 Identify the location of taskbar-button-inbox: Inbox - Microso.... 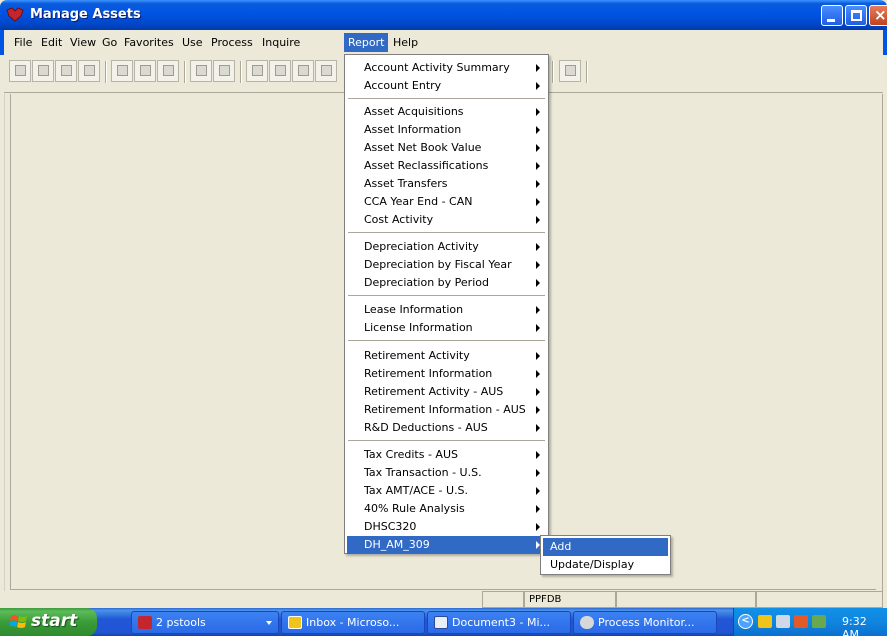
(353, 622).